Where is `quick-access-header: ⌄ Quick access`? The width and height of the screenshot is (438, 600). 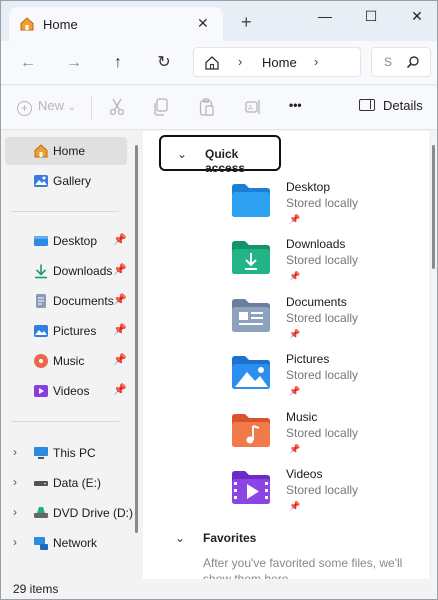
quick-access-header: ⌄ Quick access is located at coordinates (220, 155).